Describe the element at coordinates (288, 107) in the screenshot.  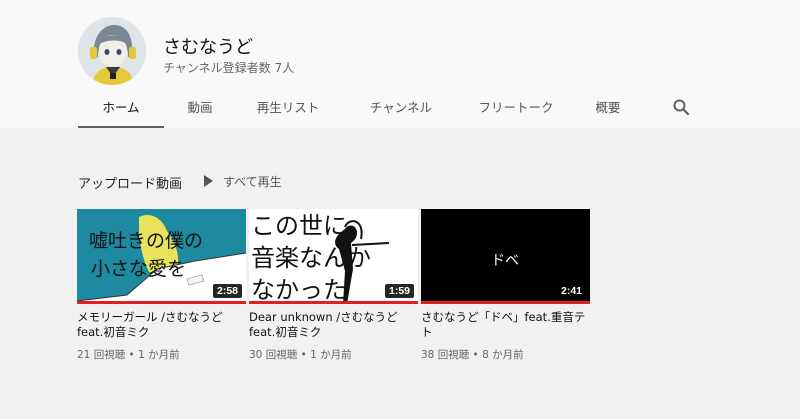
I see `tab-playlists: 再生リスト` at that location.